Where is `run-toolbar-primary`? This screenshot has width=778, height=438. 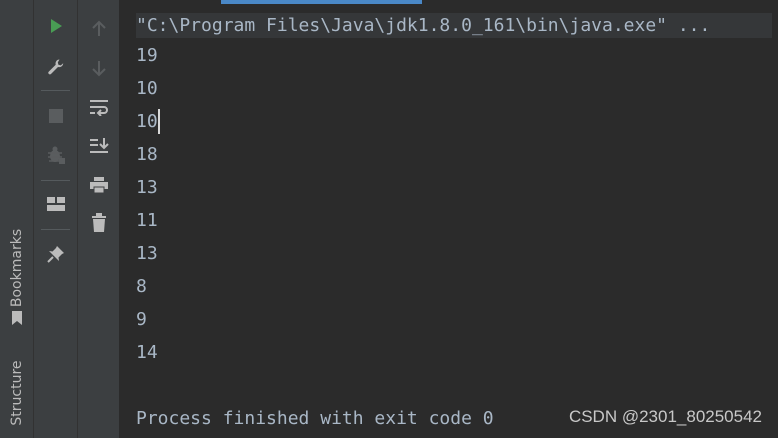
run-toolbar-primary is located at coordinates (56, 219).